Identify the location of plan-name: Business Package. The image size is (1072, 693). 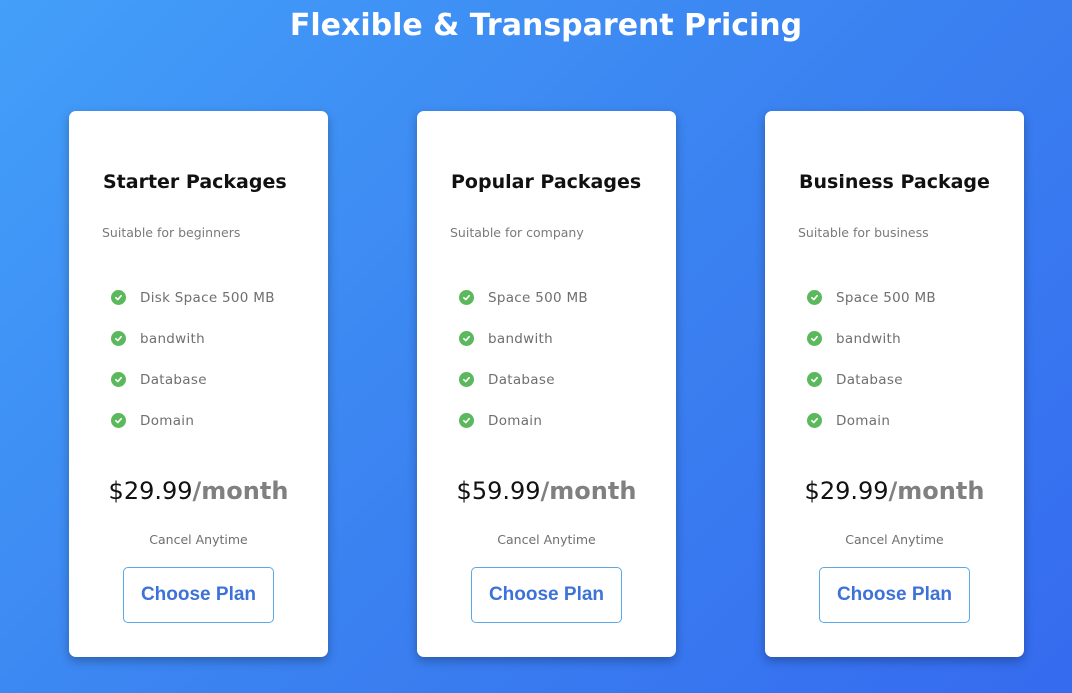
(894, 182).